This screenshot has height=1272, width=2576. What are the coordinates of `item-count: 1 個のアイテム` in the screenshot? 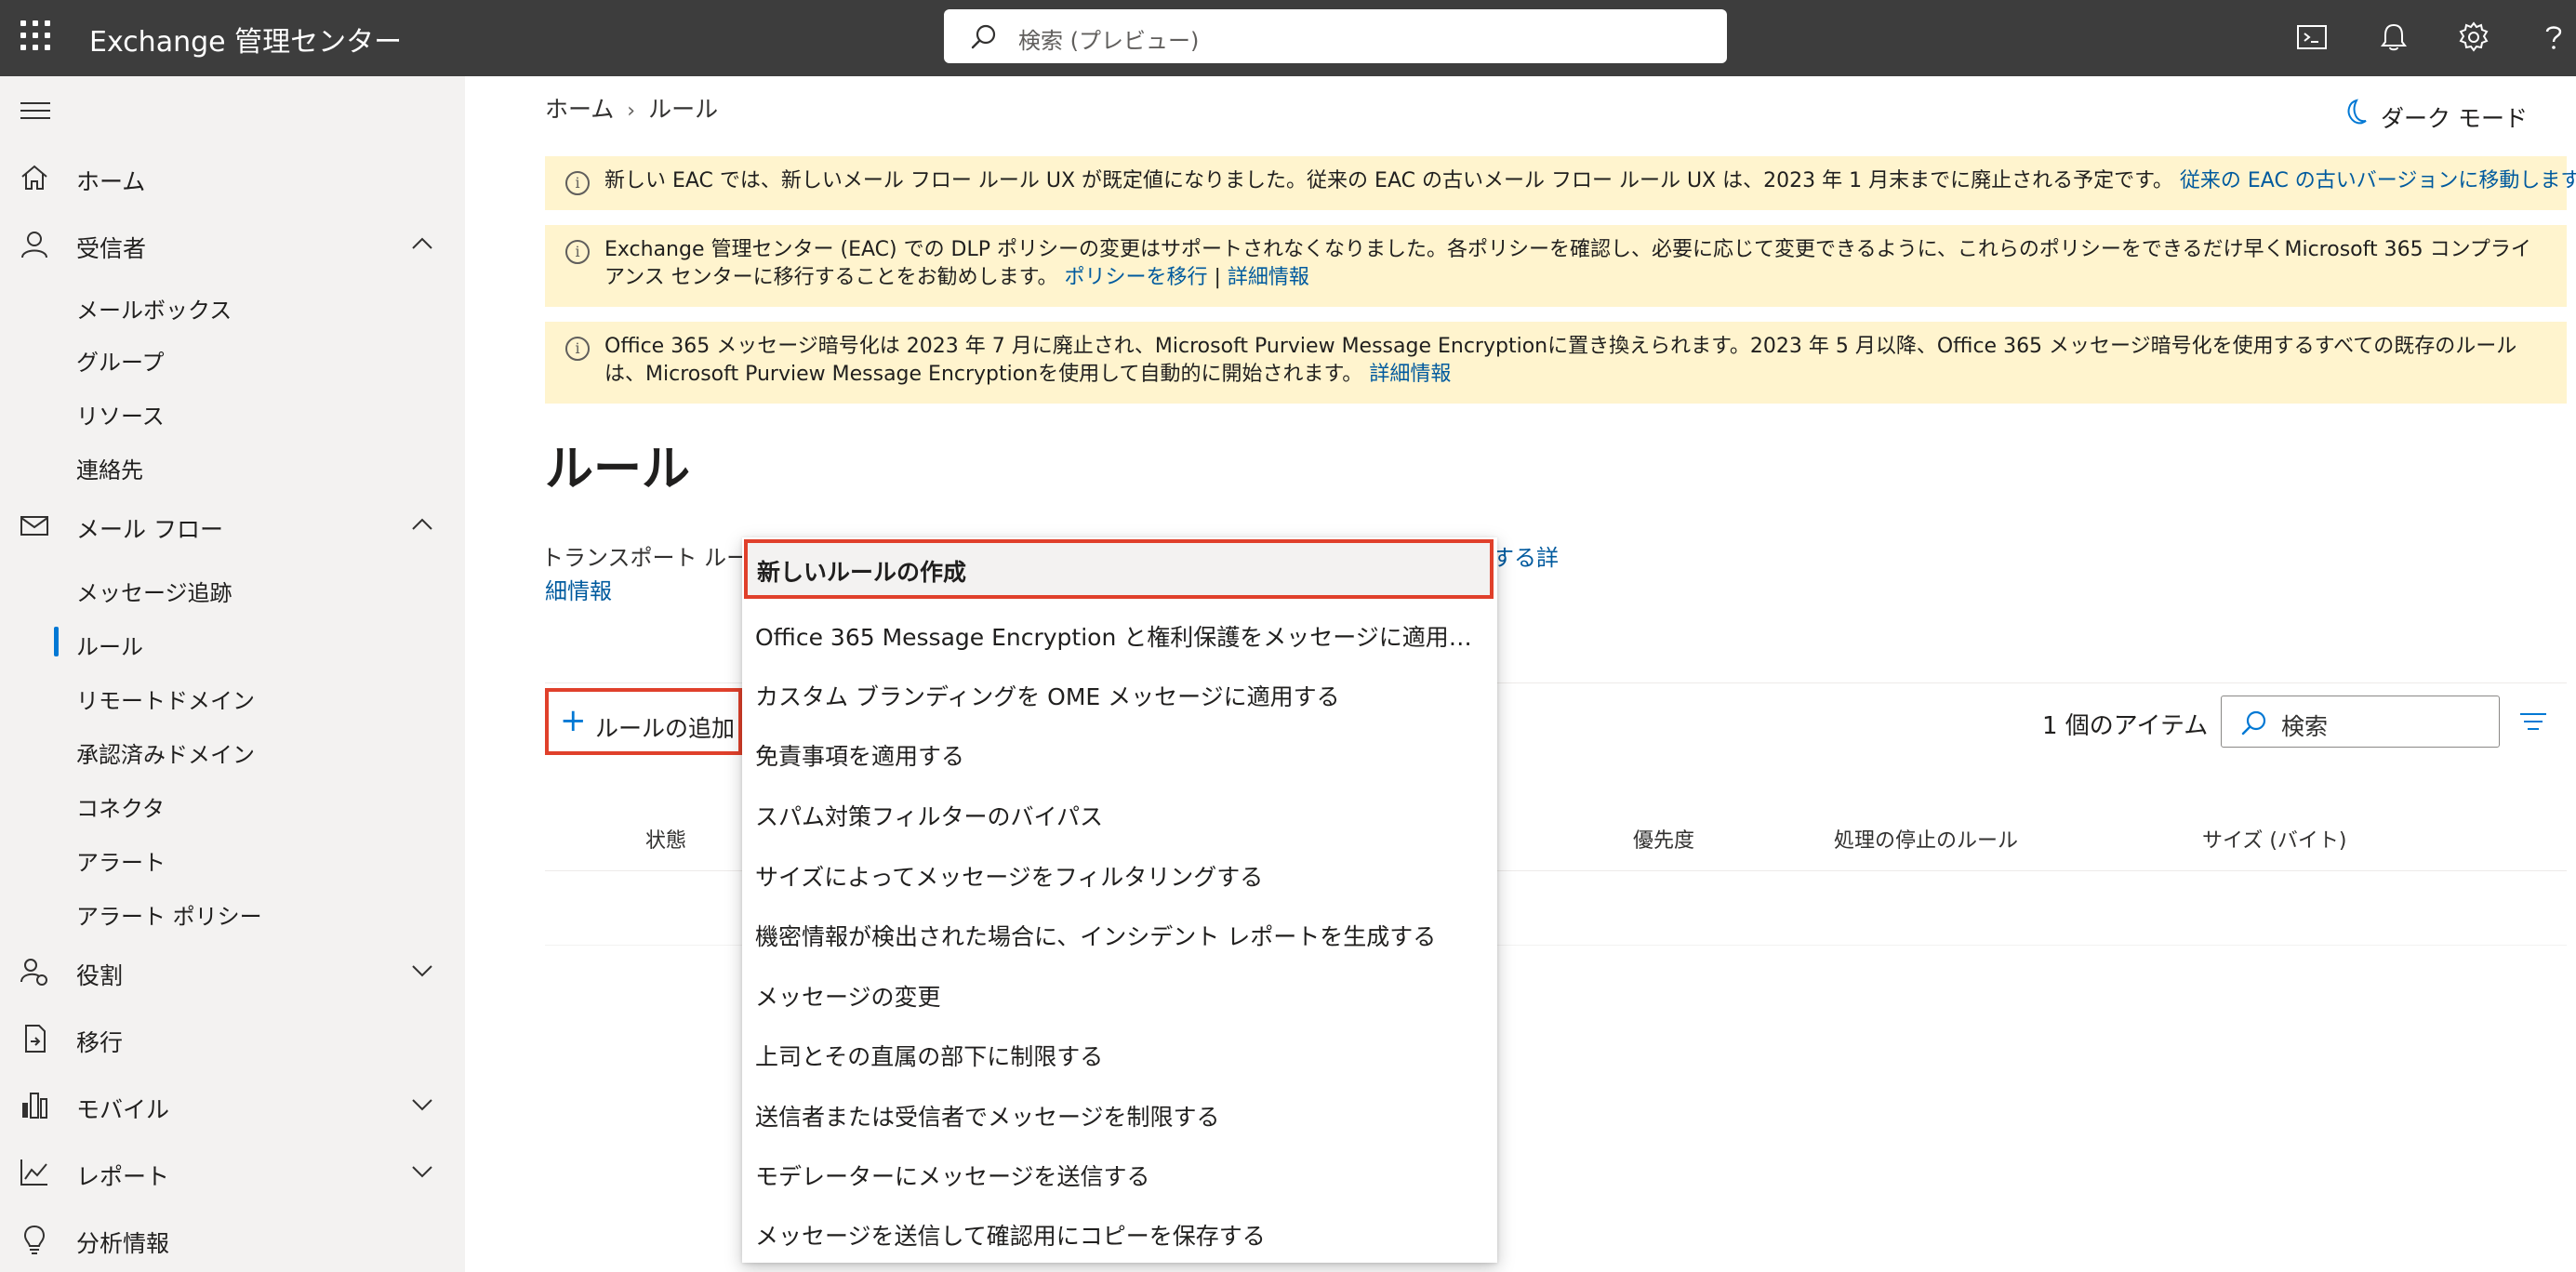 It's located at (2125, 726).